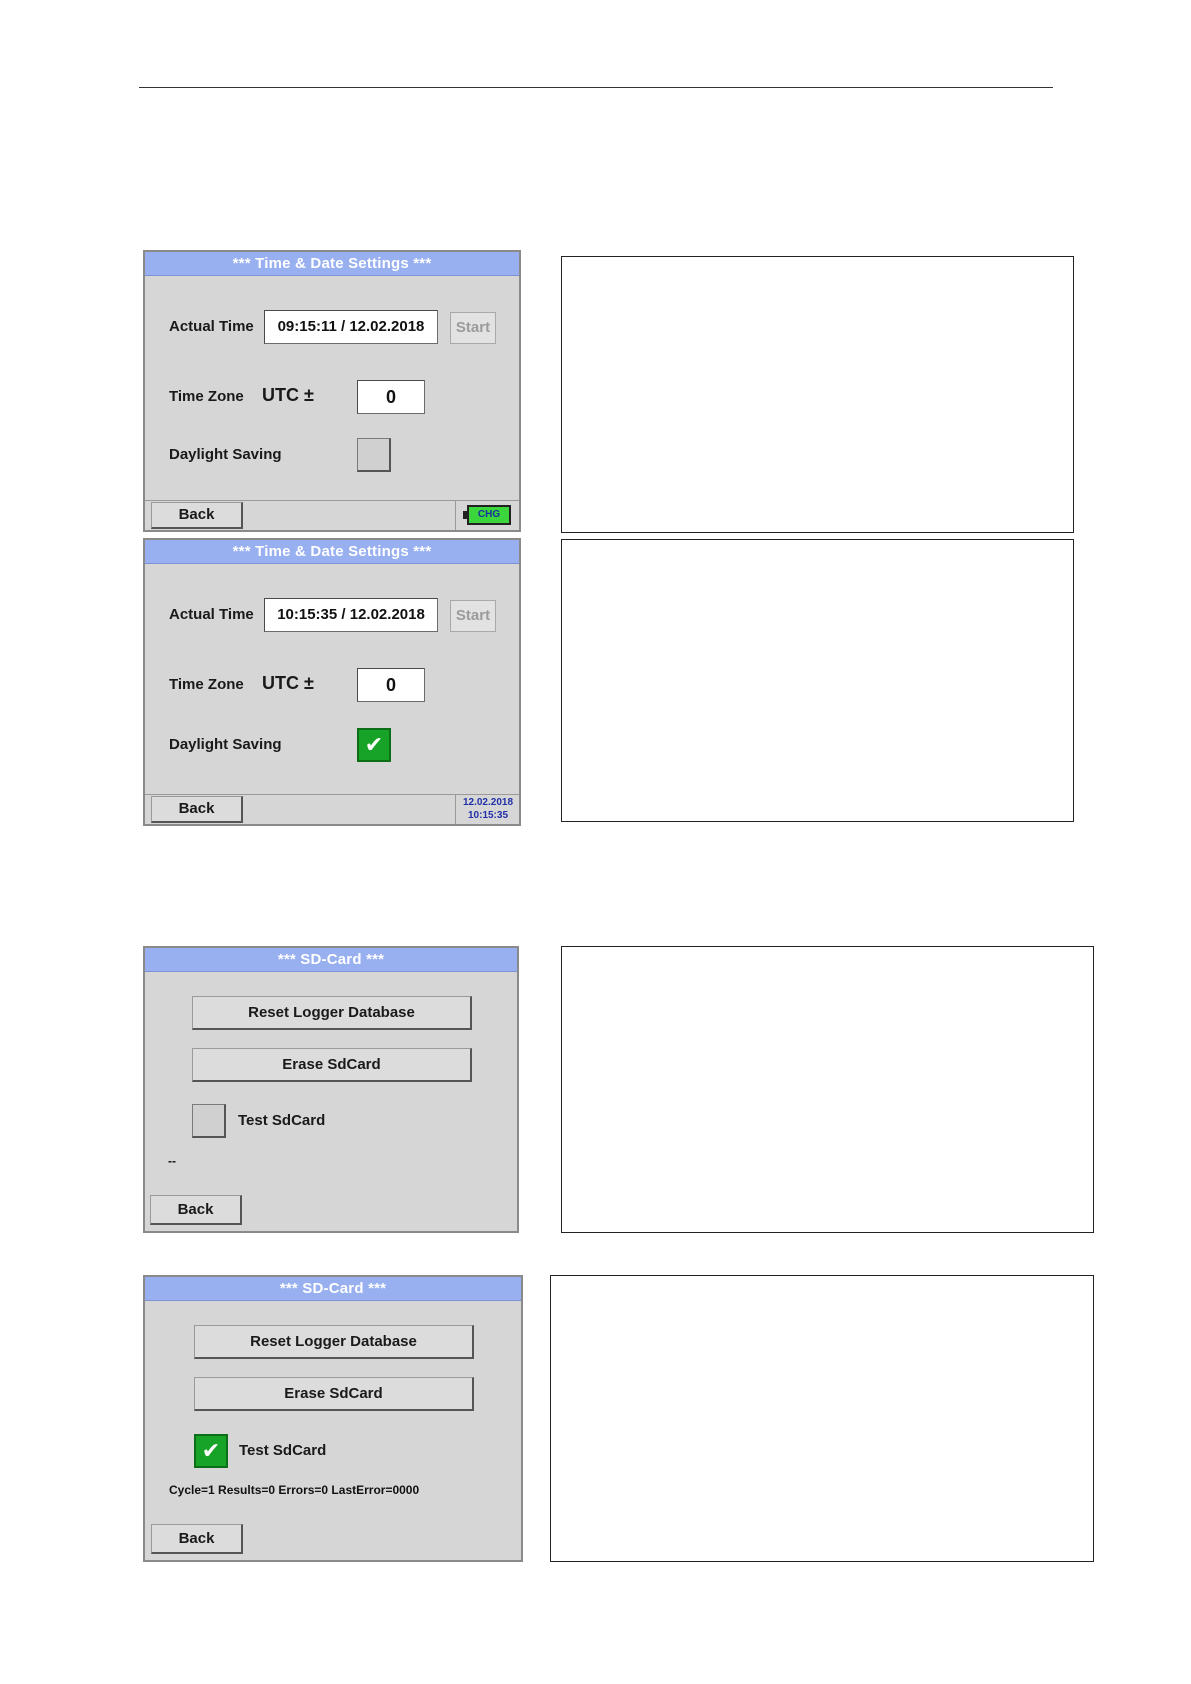 The height and width of the screenshot is (1684, 1191). I want to click on page-header-rule, so click(596, 87).